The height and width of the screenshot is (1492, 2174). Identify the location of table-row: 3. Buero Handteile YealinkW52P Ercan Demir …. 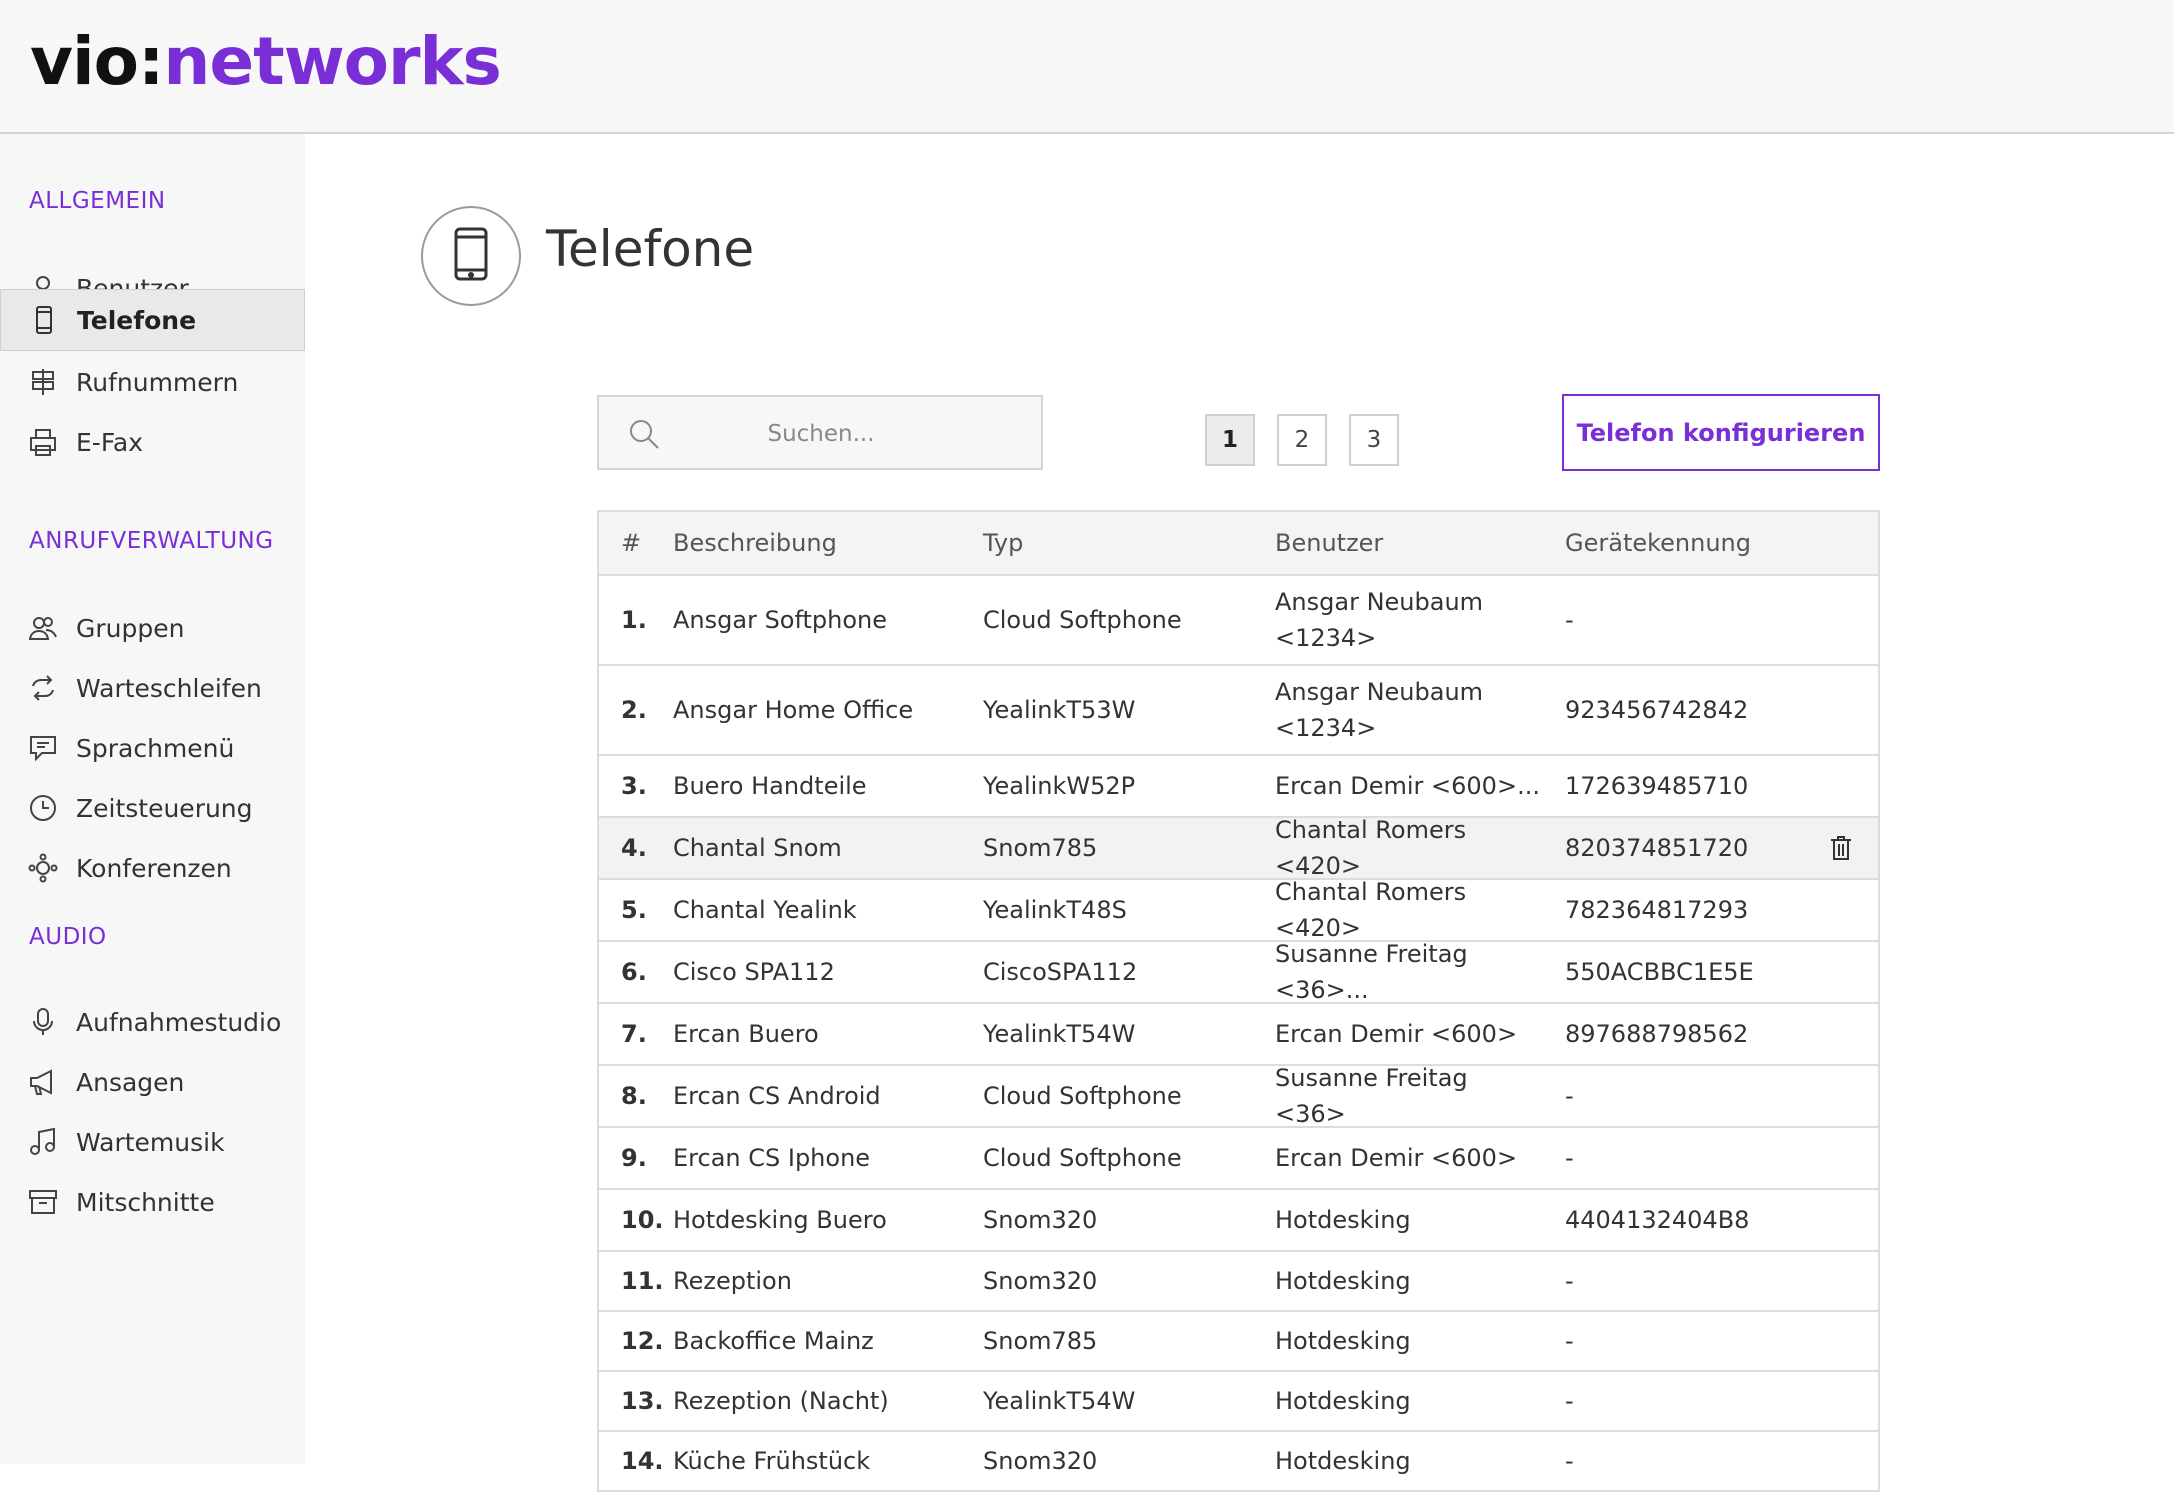
(1238, 787).